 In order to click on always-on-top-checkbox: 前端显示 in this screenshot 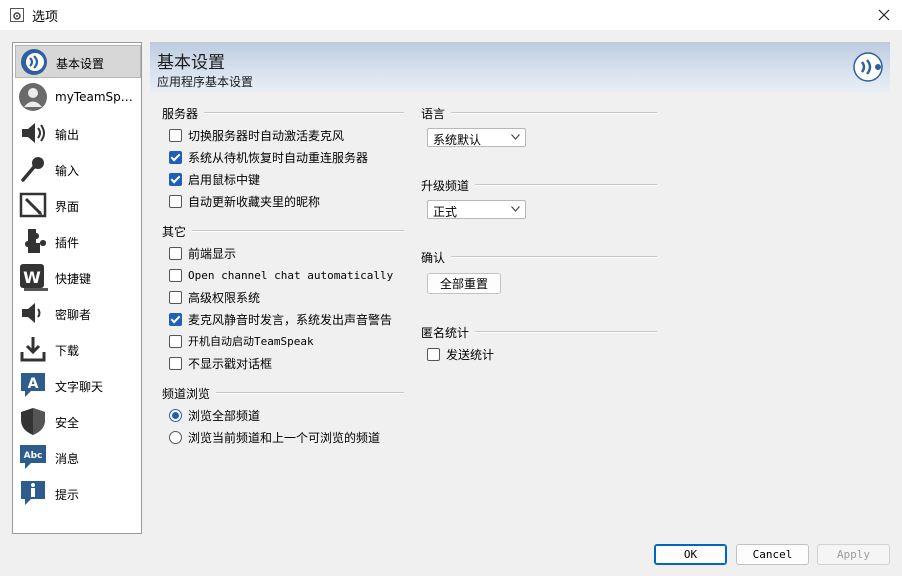, I will do `click(202, 253)`.